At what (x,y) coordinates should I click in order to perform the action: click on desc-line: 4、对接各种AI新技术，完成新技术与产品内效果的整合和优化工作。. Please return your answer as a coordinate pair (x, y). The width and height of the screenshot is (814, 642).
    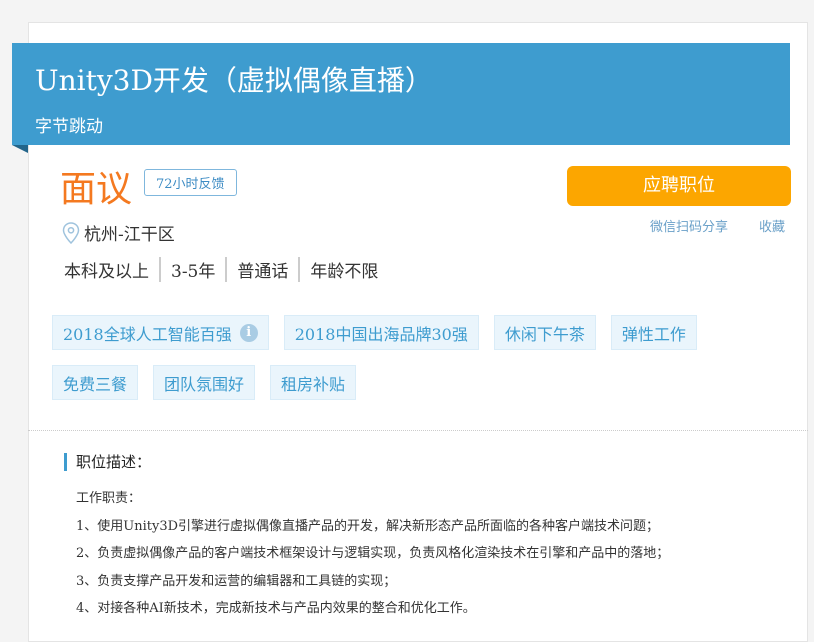
    Looking at the image, I should click on (276, 608).